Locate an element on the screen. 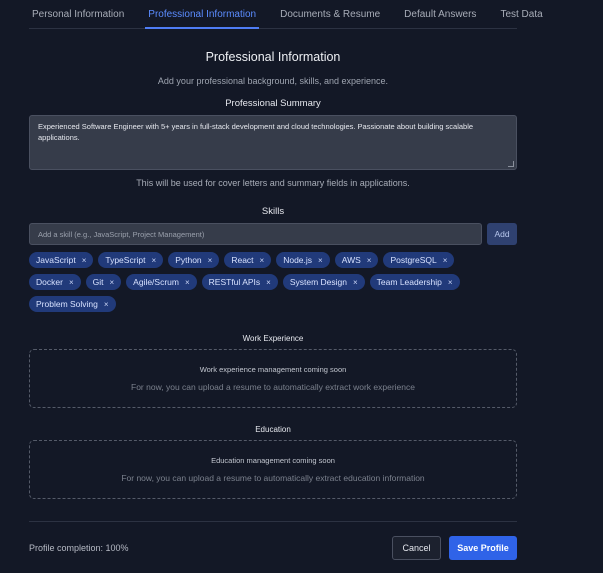  skill-chip: Git × is located at coordinates (103, 282).